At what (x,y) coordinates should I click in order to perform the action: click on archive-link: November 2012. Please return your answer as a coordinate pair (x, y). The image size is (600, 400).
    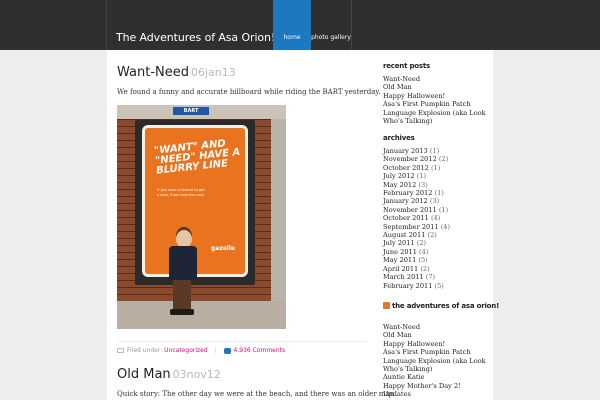
    Looking at the image, I should click on (410, 159).